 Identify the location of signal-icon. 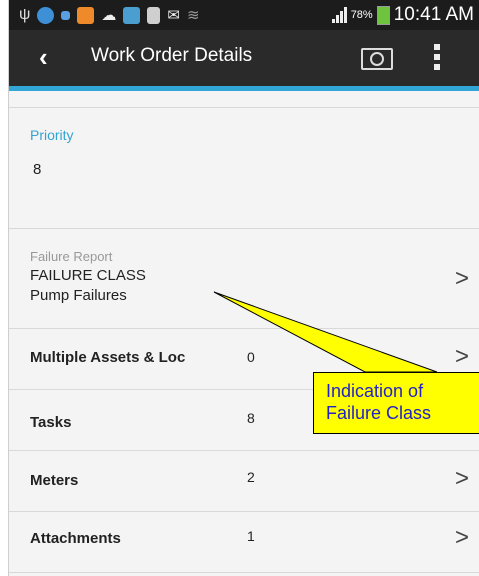
(339, 15).